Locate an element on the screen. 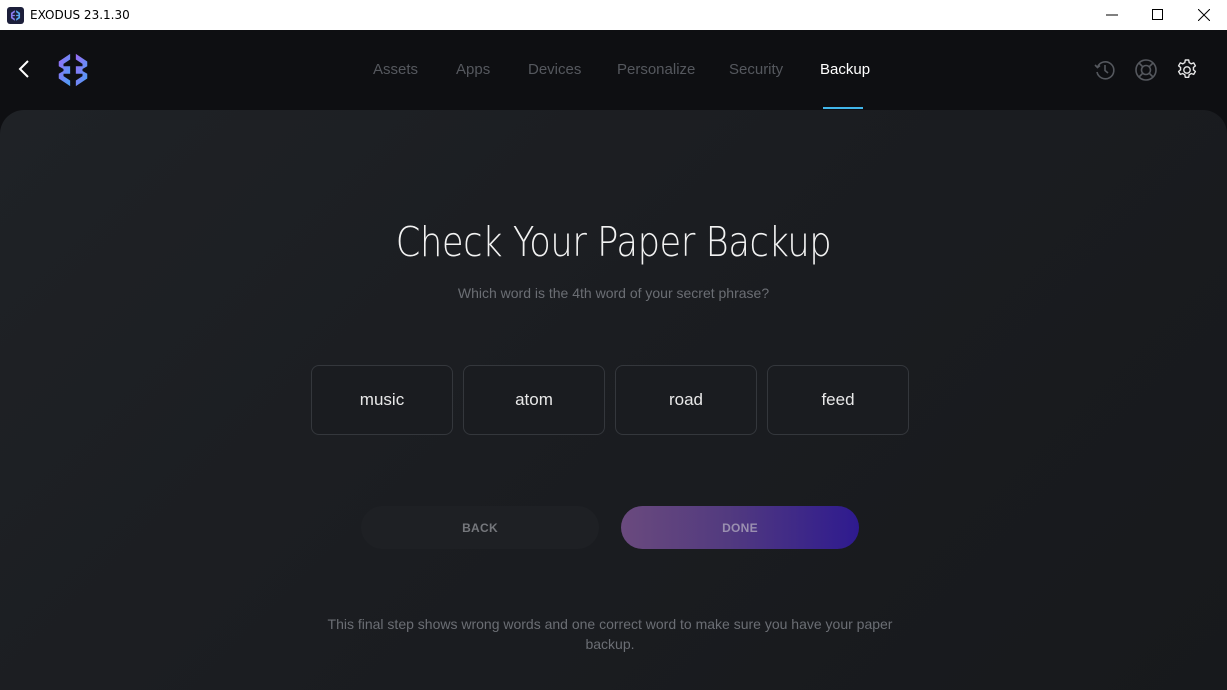  close-button is located at coordinates (1204, 15).